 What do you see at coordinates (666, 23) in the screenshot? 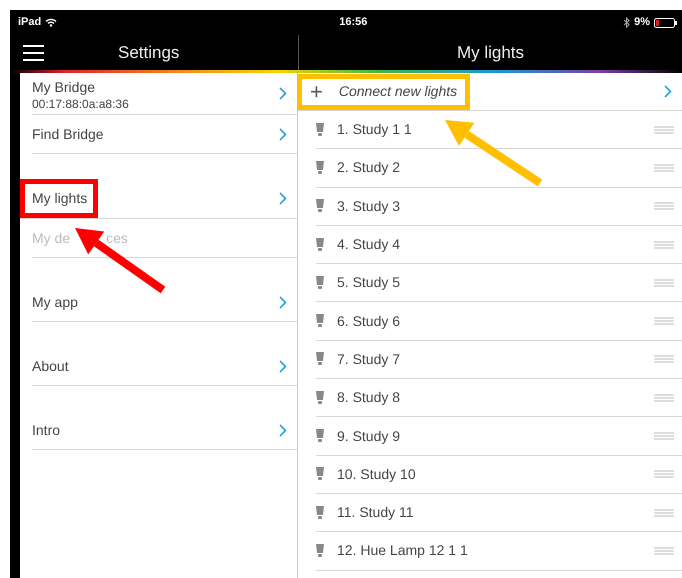
I see `battery-icon` at bounding box center [666, 23].